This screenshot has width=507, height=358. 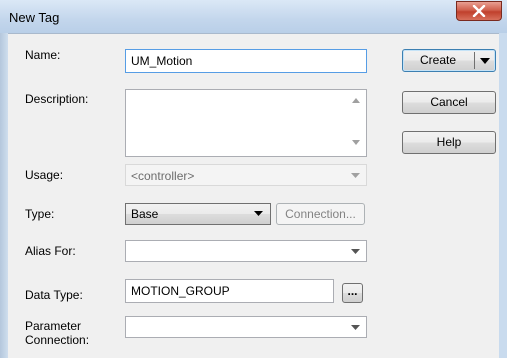 I want to click on type-dropdown: Base, so click(x=198, y=214).